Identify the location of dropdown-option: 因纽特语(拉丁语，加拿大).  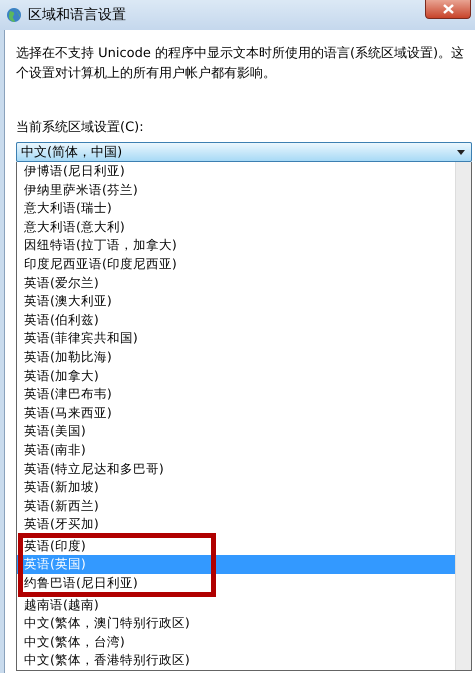
(236, 245).